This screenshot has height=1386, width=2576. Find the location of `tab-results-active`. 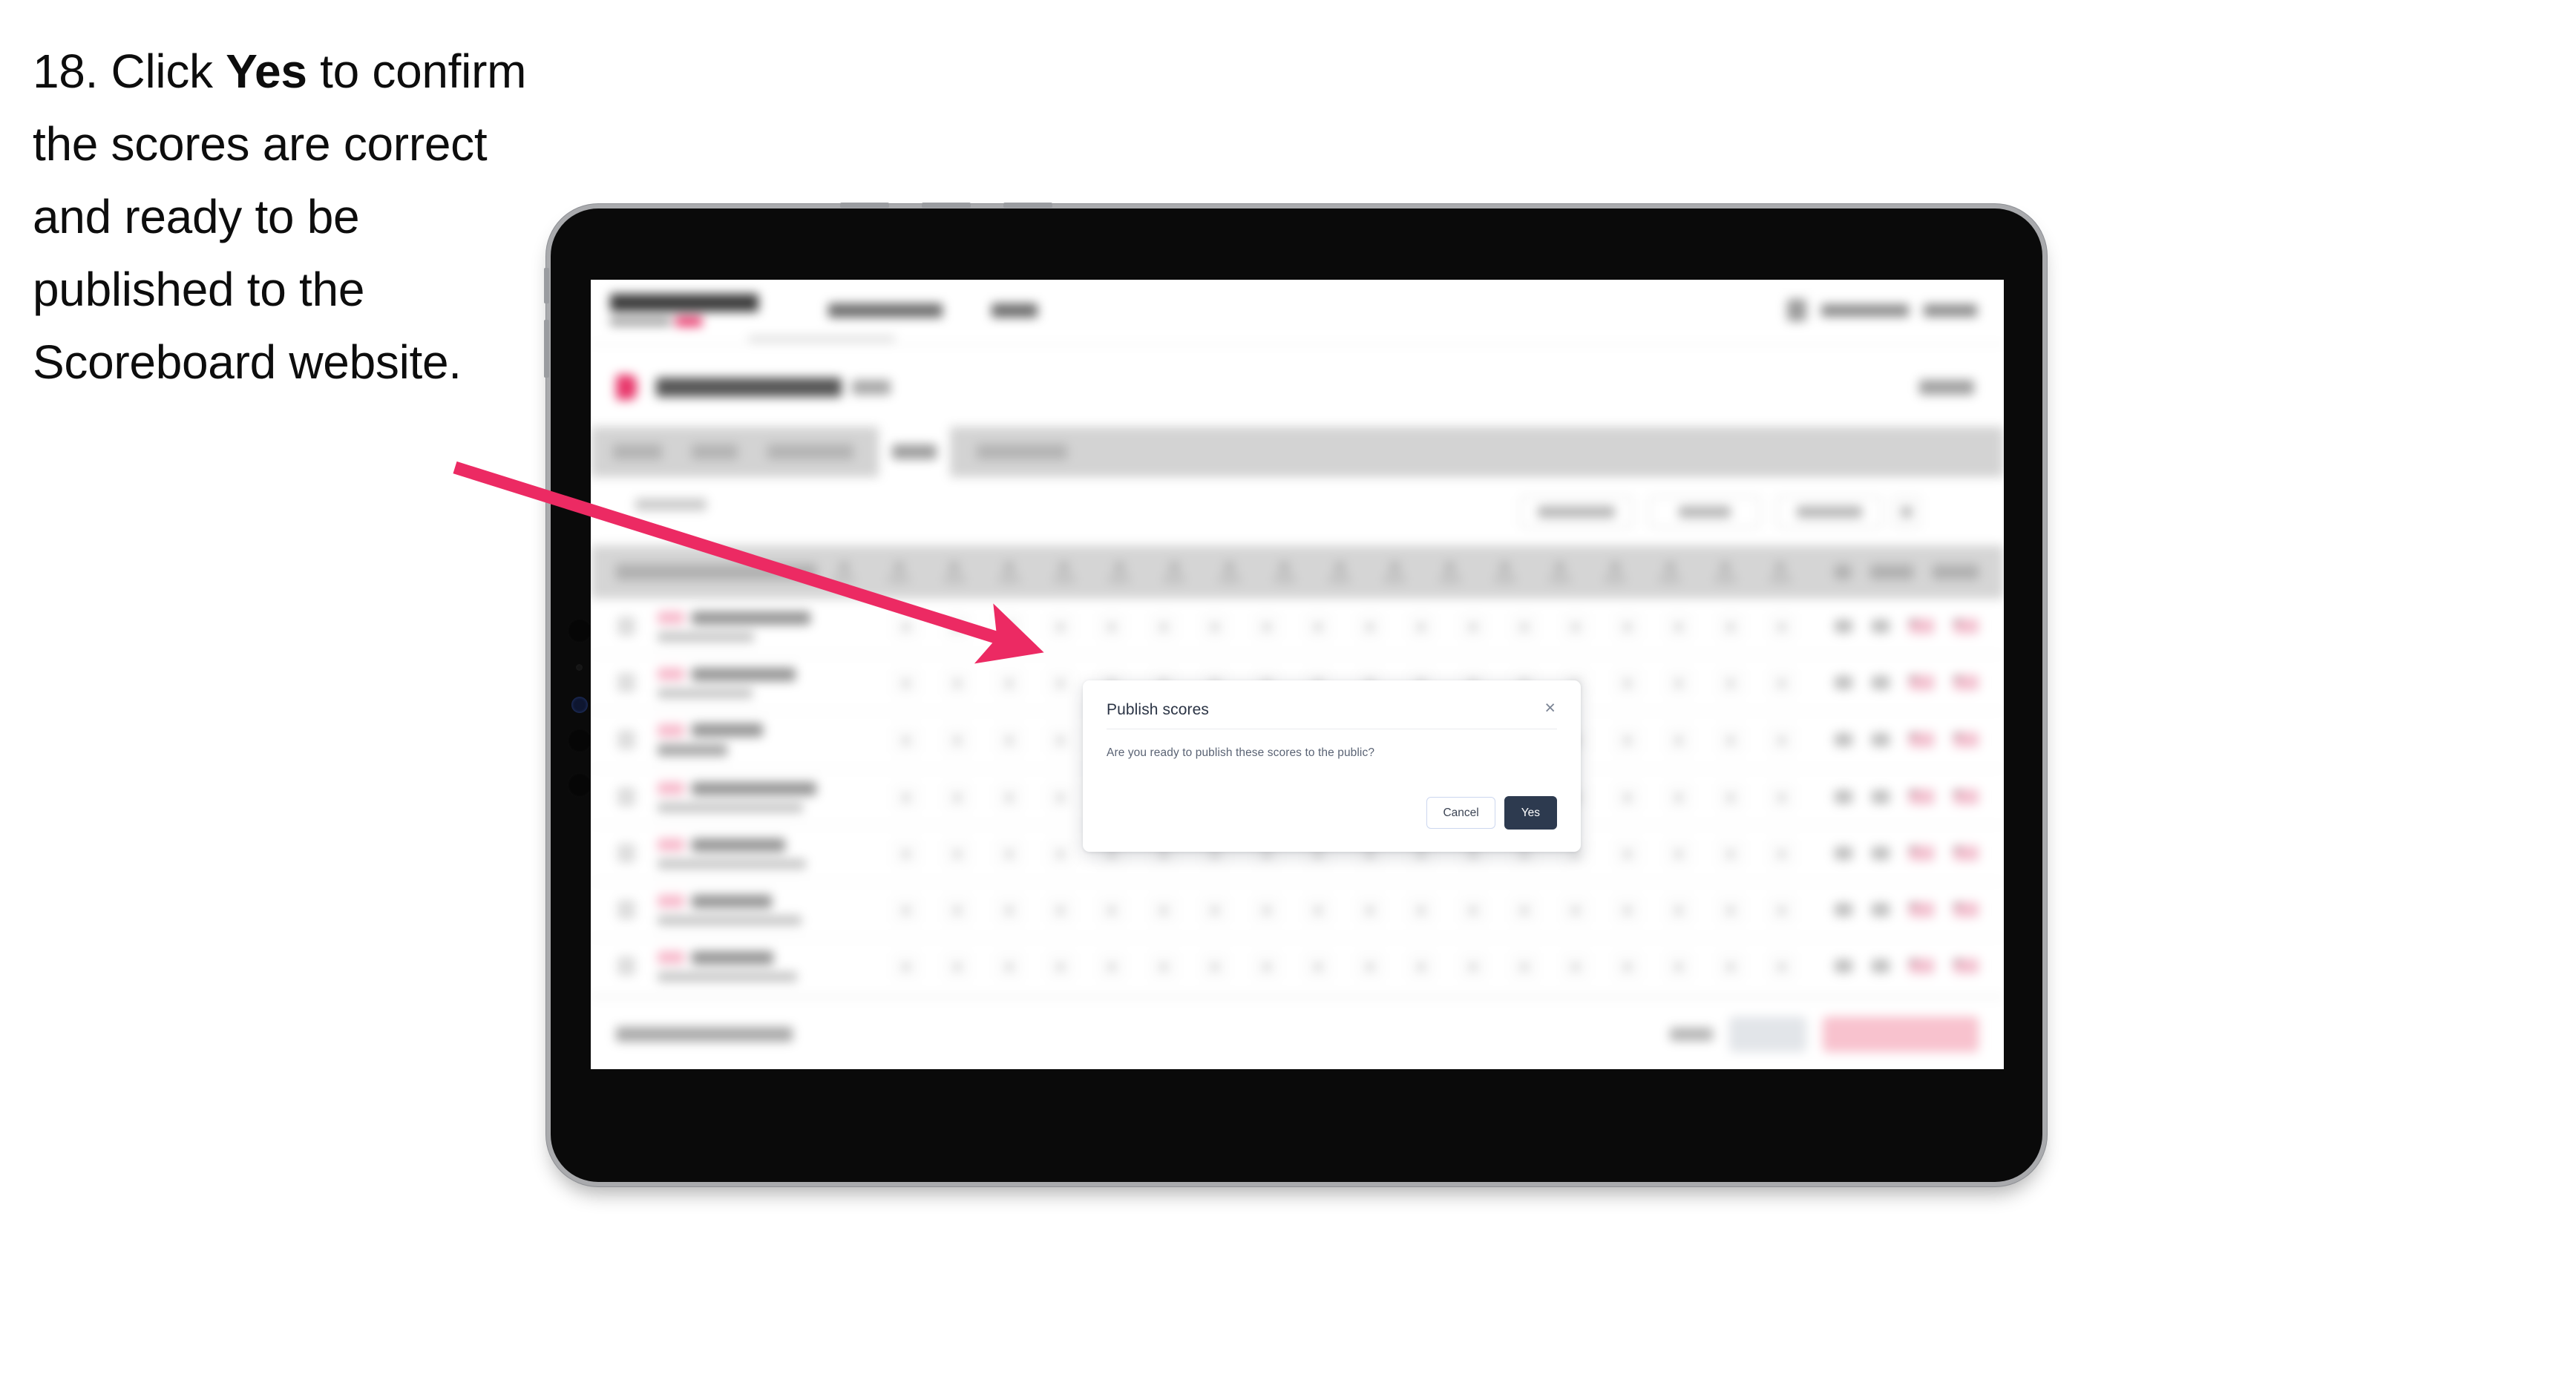

tab-results-active is located at coordinates (914, 452).